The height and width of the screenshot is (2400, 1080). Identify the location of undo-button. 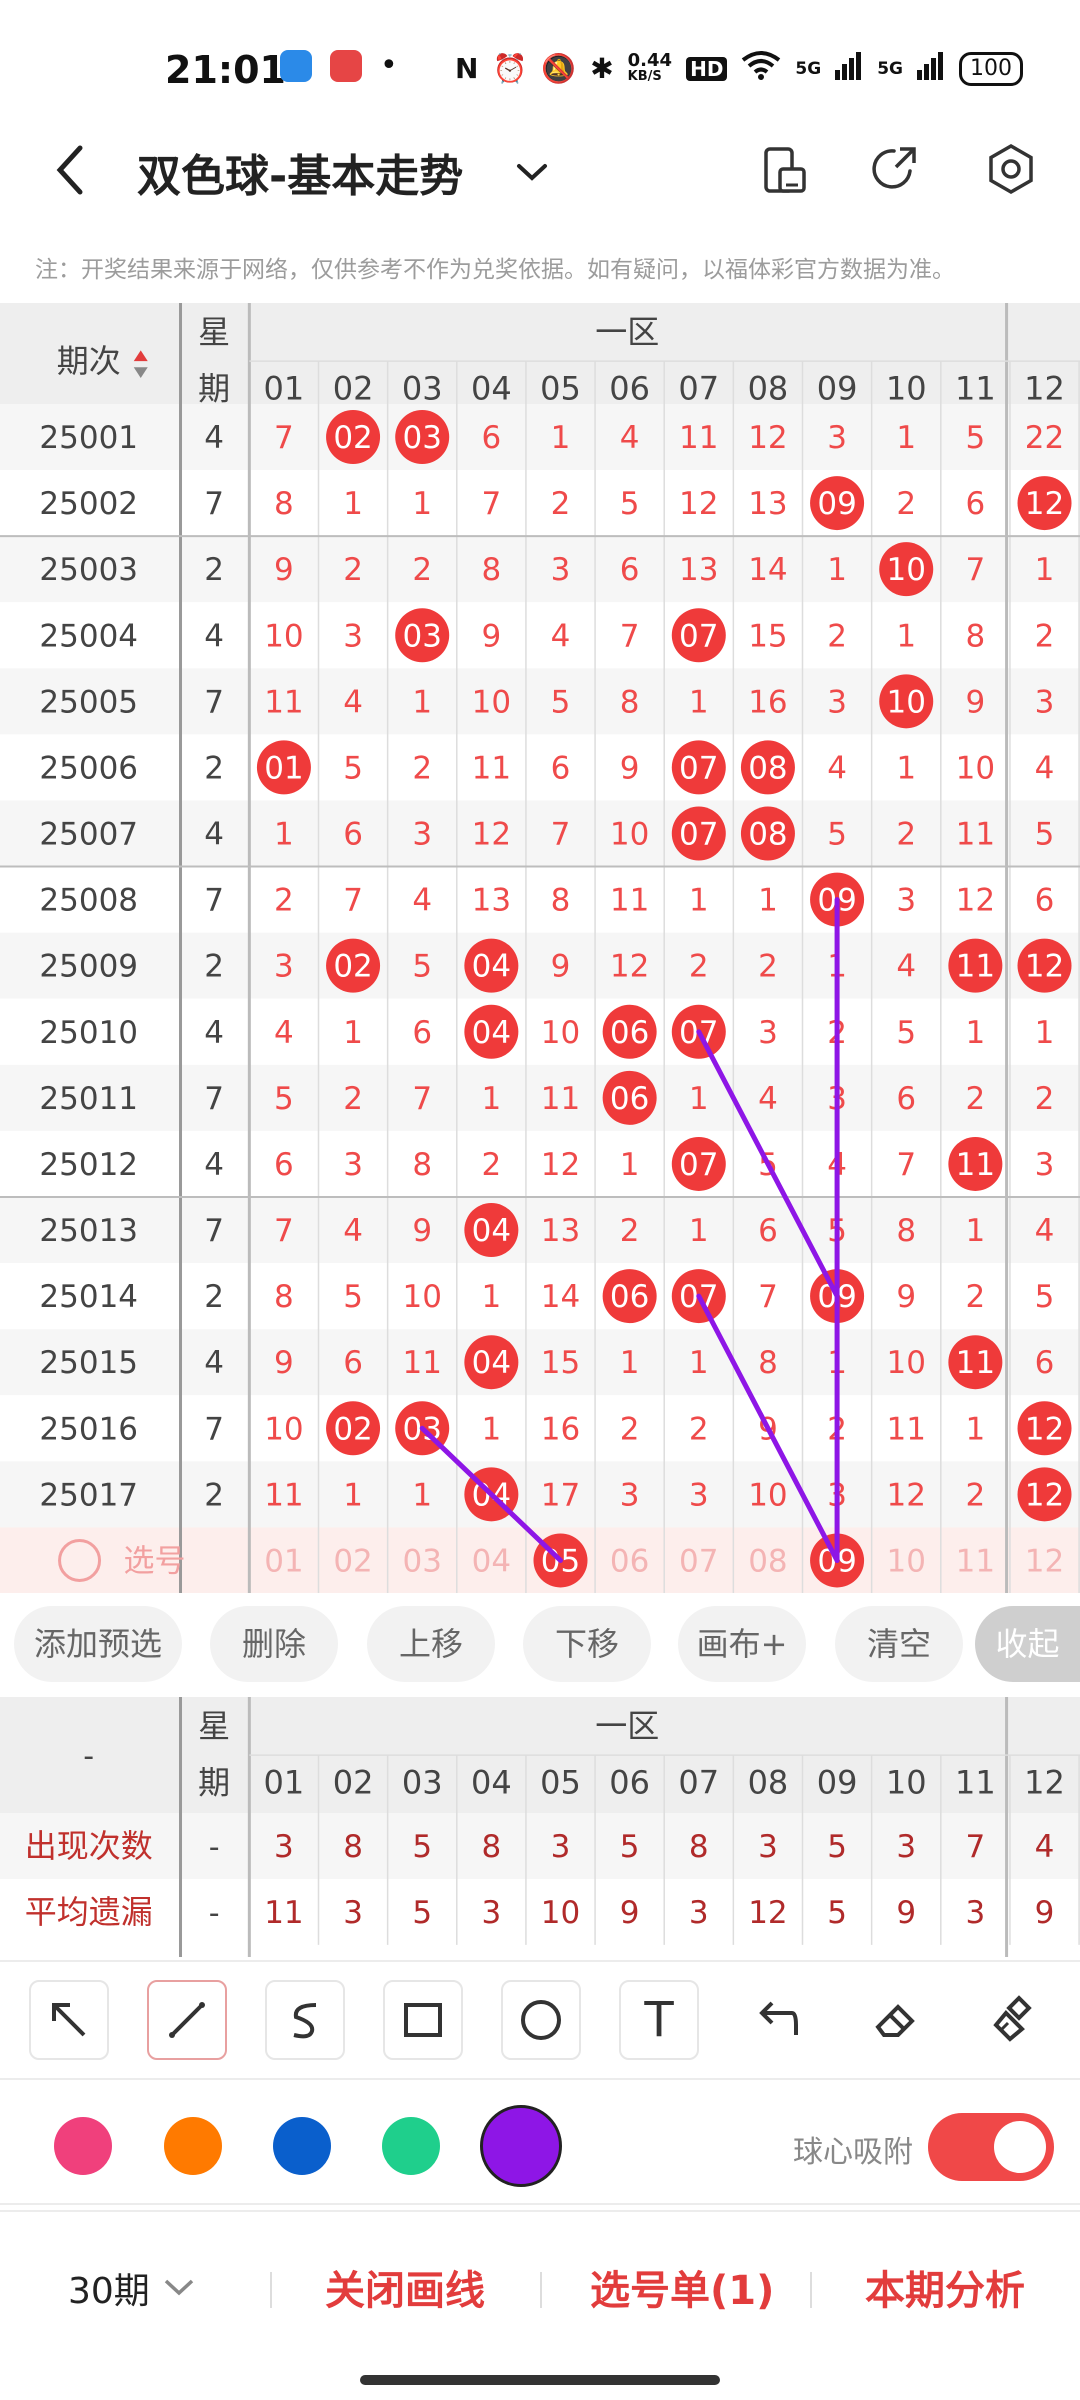
(777, 2020).